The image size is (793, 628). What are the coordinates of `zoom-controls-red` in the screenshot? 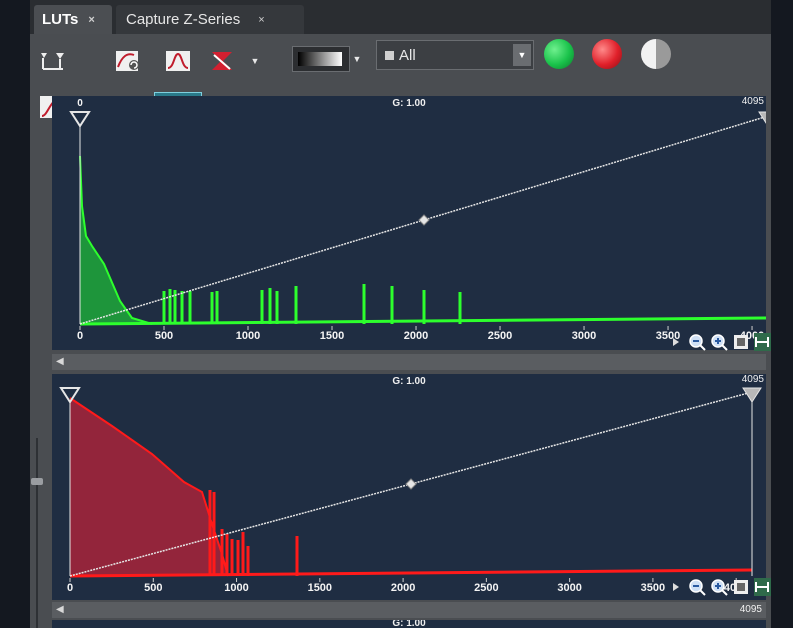 It's located at (716, 587).